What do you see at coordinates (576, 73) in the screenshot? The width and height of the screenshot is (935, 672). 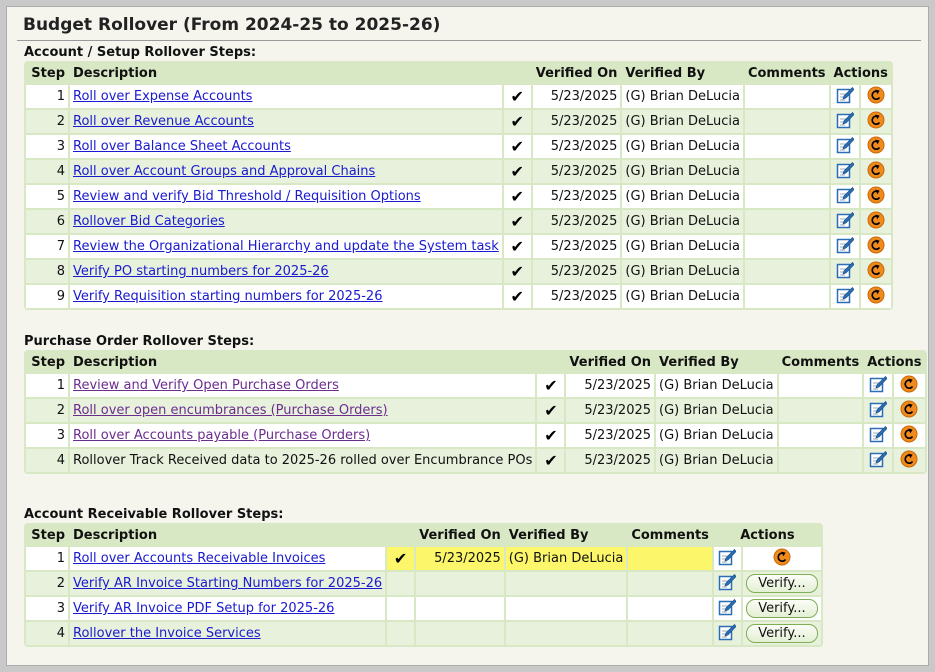 I see `verified-on-header: Verified On` at bounding box center [576, 73].